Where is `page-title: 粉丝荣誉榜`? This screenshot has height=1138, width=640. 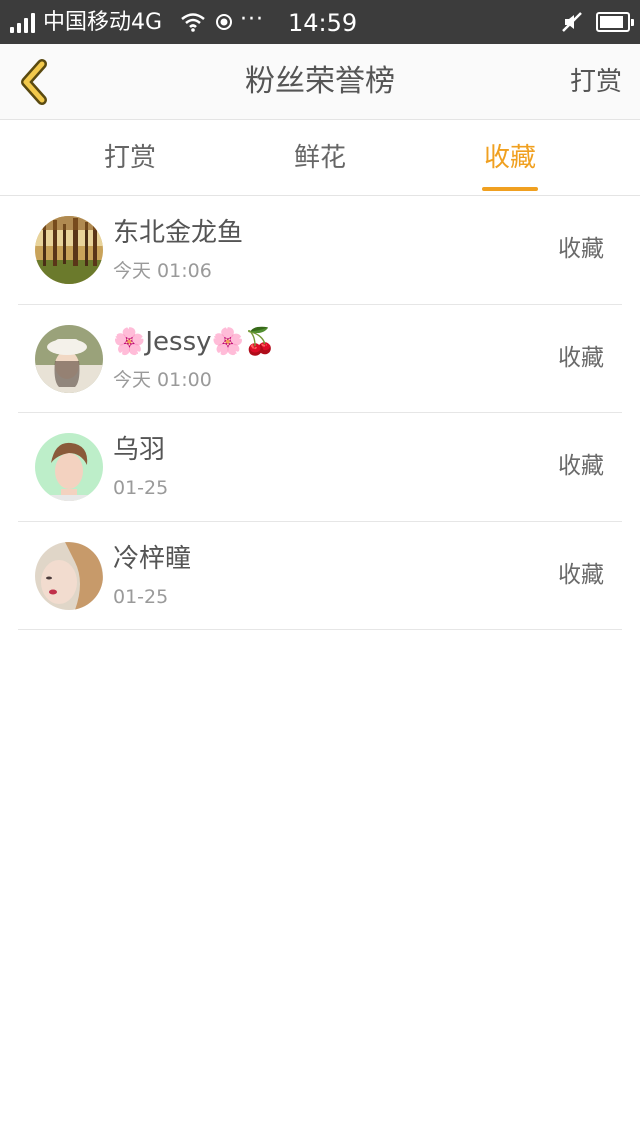 page-title: 粉丝荣誉榜 is located at coordinates (320, 81).